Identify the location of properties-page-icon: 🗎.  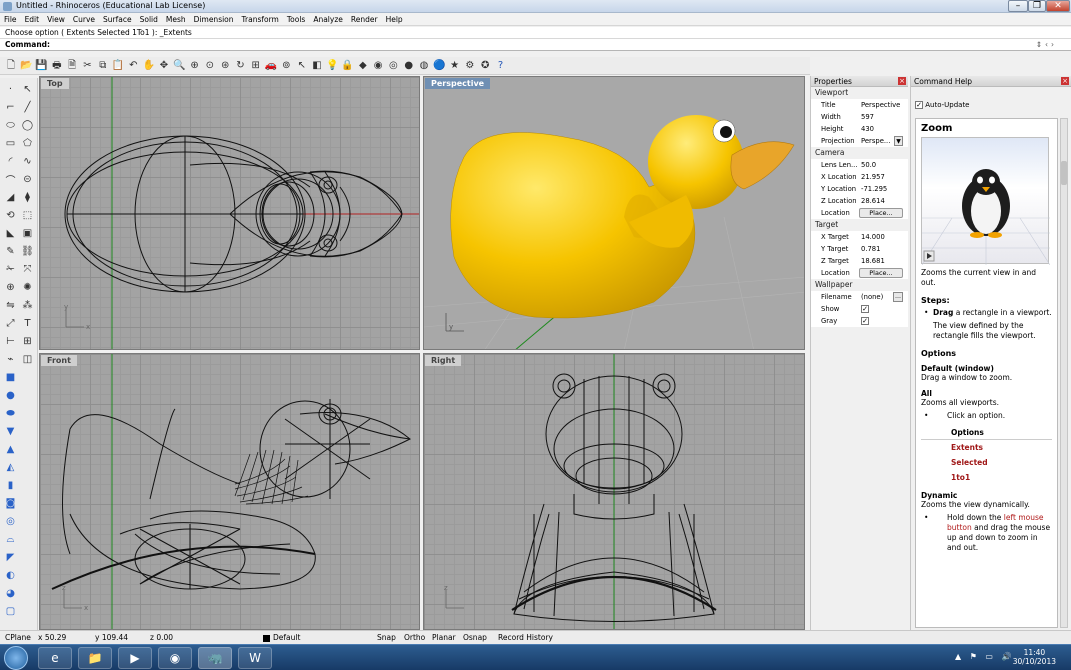
(72, 66).